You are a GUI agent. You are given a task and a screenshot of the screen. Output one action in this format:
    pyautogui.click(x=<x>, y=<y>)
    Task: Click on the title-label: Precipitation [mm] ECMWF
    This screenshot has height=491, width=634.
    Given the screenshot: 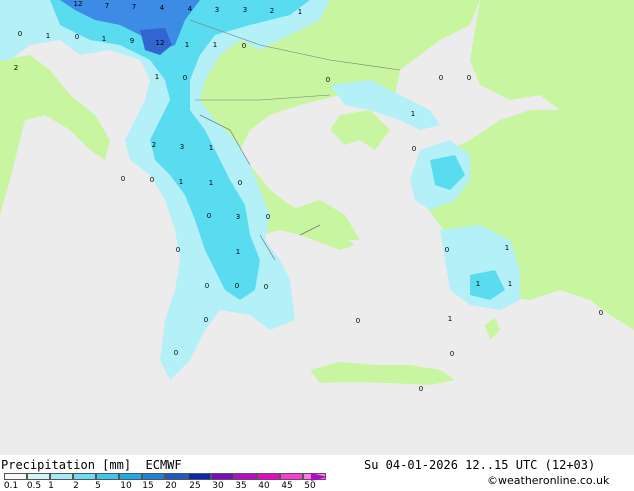 What is the action you would take?
    pyautogui.click(x=91, y=465)
    